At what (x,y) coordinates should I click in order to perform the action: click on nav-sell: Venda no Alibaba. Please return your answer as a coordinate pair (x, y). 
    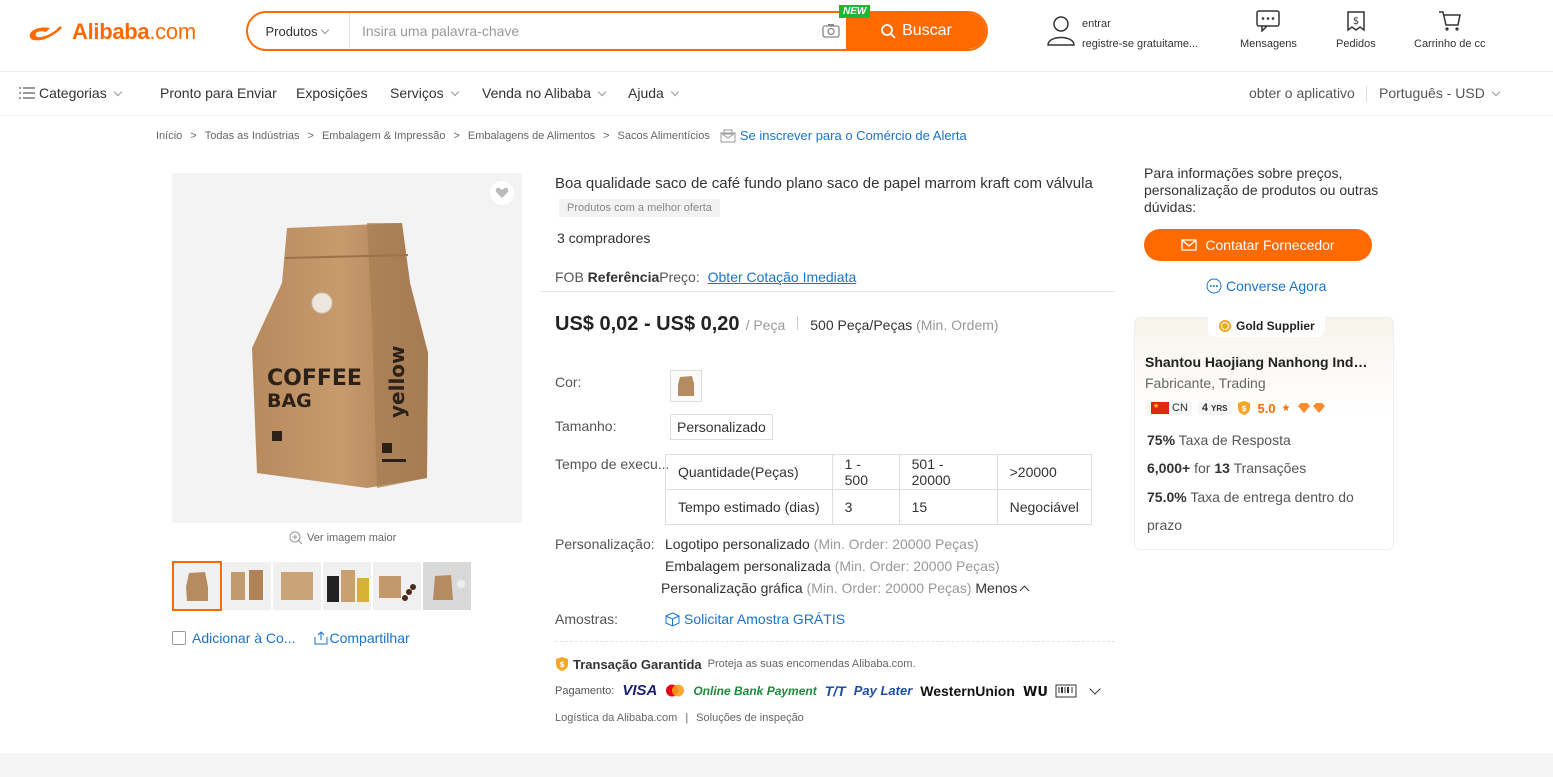
    Looking at the image, I should click on (545, 93).